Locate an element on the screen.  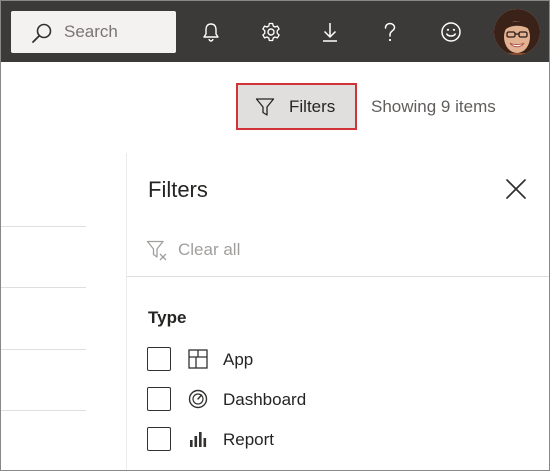
app-checkbox is located at coordinates (159, 359).